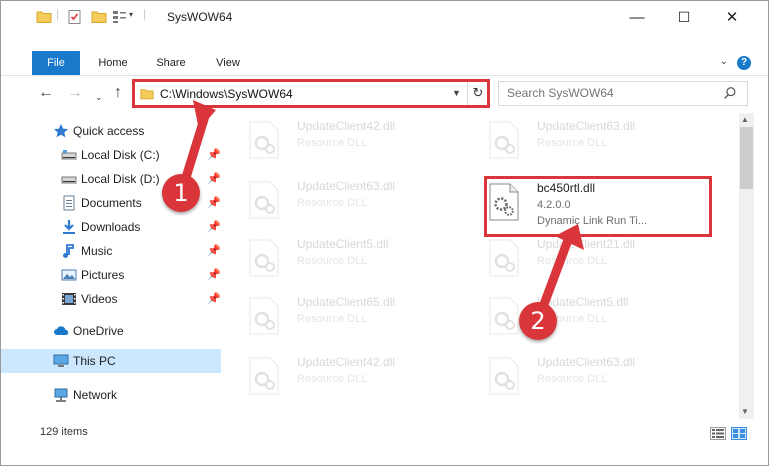 This screenshot has width=769, height=466. I want to click on file-name: UpdateClient21.dll, so click(586, 244).